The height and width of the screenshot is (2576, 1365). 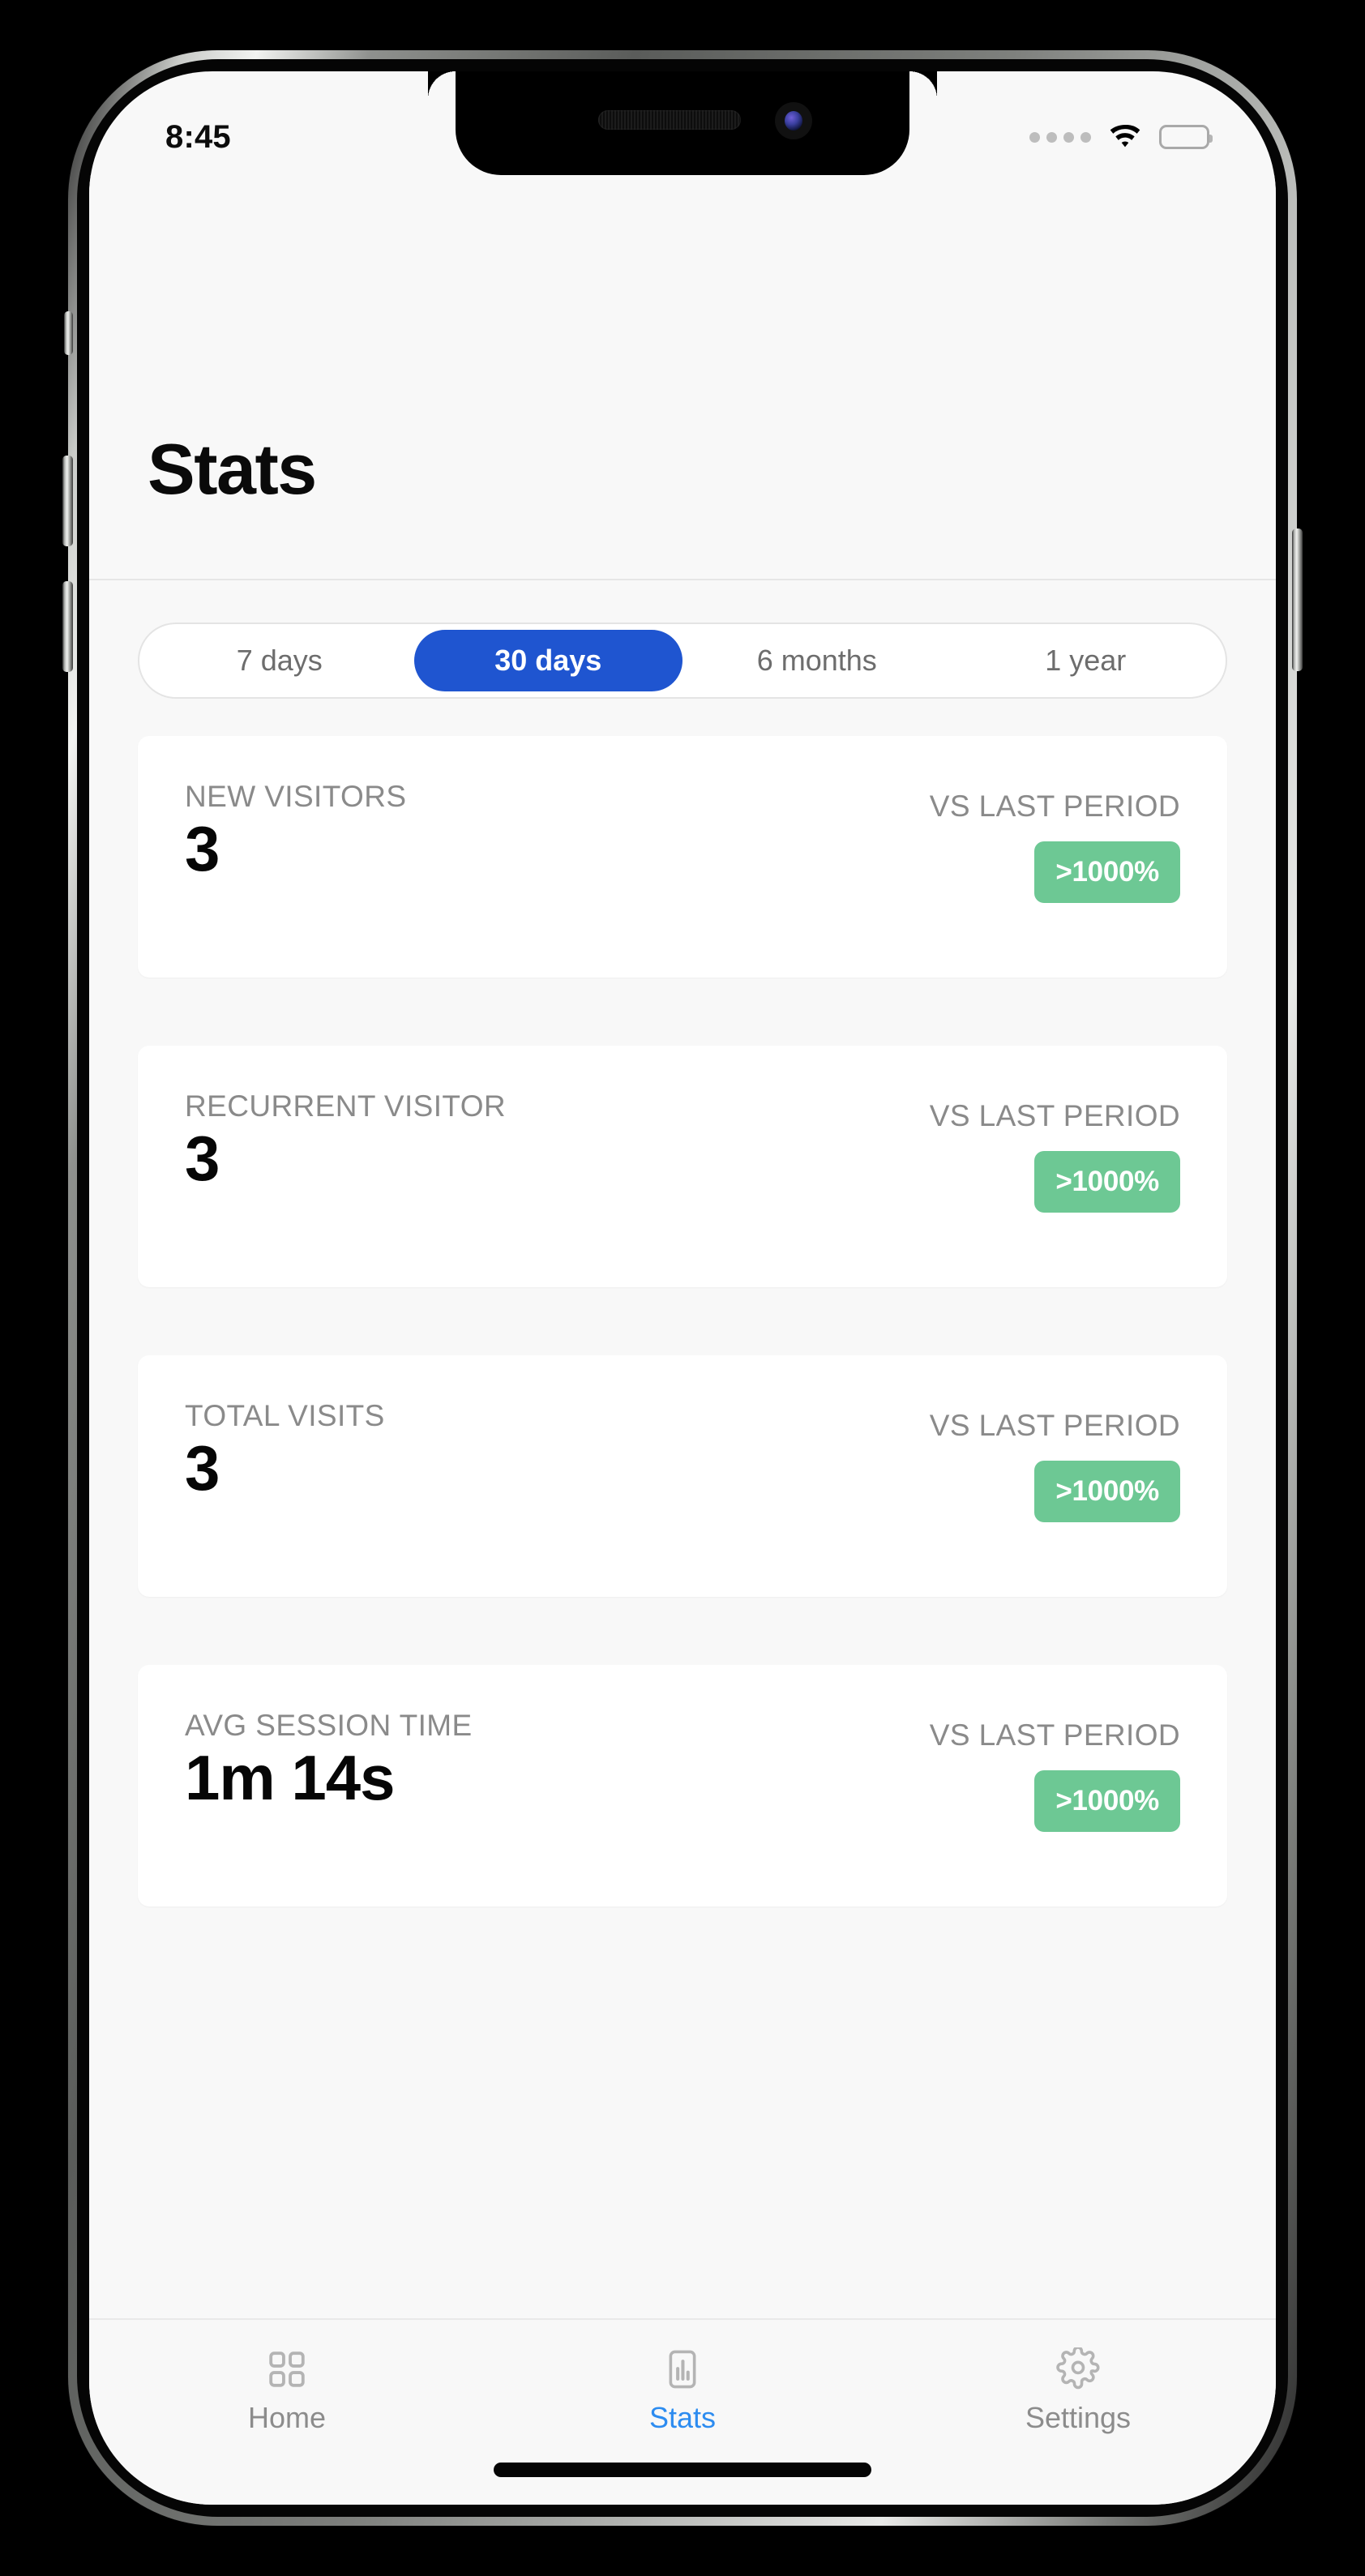 What do you see at coordinates (682, 377) in the screenshot?
I see `nav-header: Stats` at bounding box center [682, 377].